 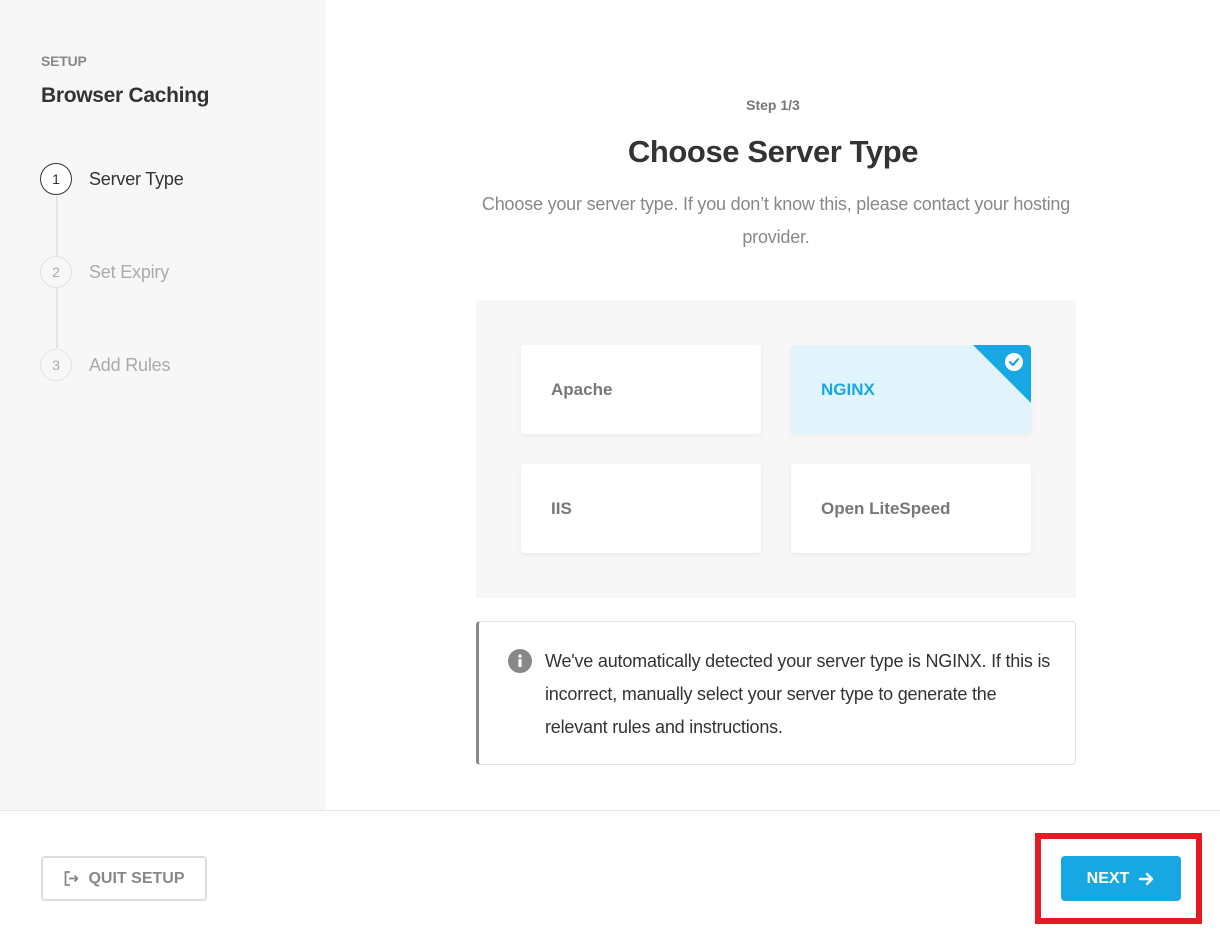 I want to click on quit-setup-button: QUIT SETUP, so click(x=124, y=878).